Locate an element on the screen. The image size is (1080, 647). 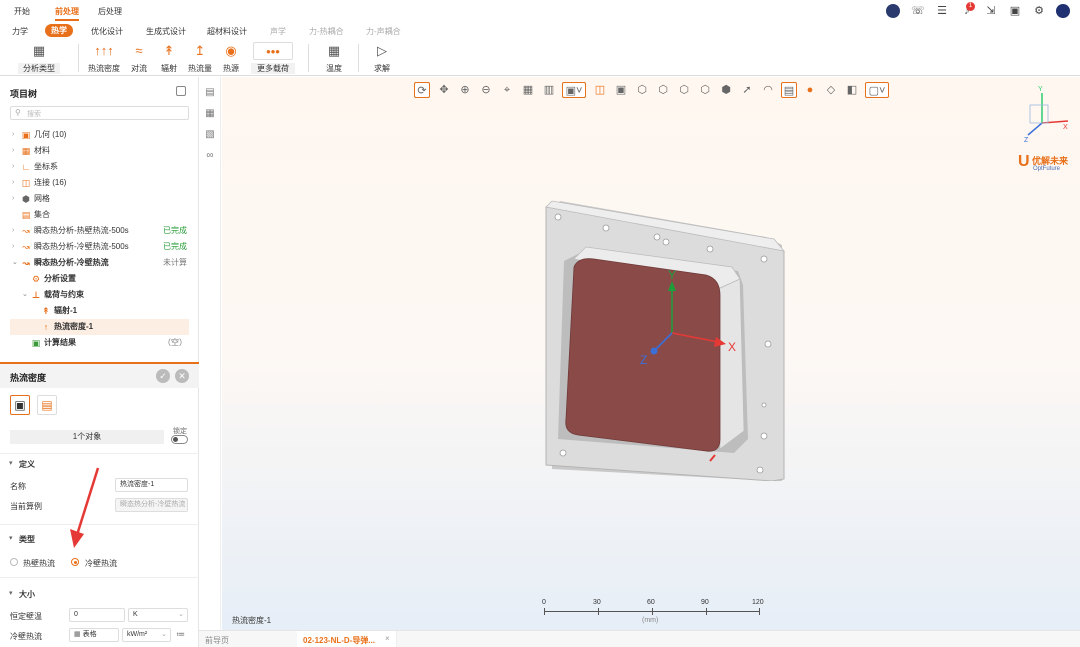
select-pointer-icon: ➚ is located at coordinates (747, 90).